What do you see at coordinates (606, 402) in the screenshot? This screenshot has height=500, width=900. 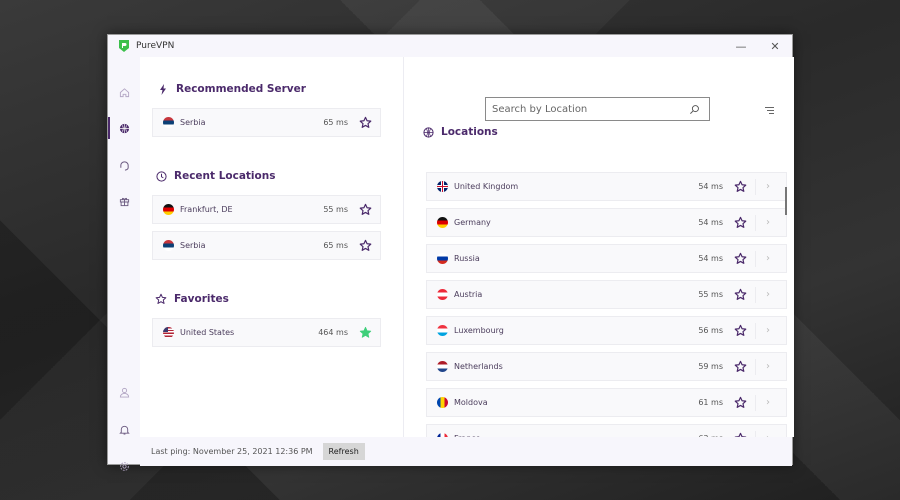 I see `location-row: Moldova 61 ms ›` at bounding box center [606, 402].